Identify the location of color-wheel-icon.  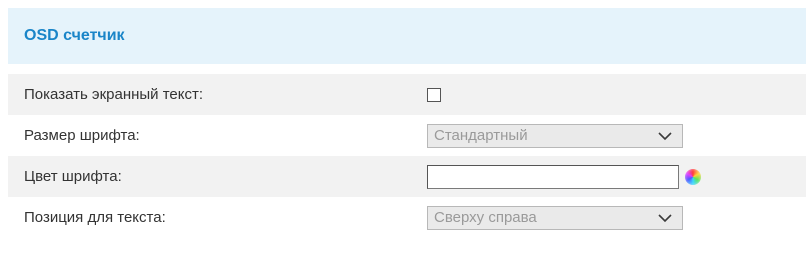
(693, 176).